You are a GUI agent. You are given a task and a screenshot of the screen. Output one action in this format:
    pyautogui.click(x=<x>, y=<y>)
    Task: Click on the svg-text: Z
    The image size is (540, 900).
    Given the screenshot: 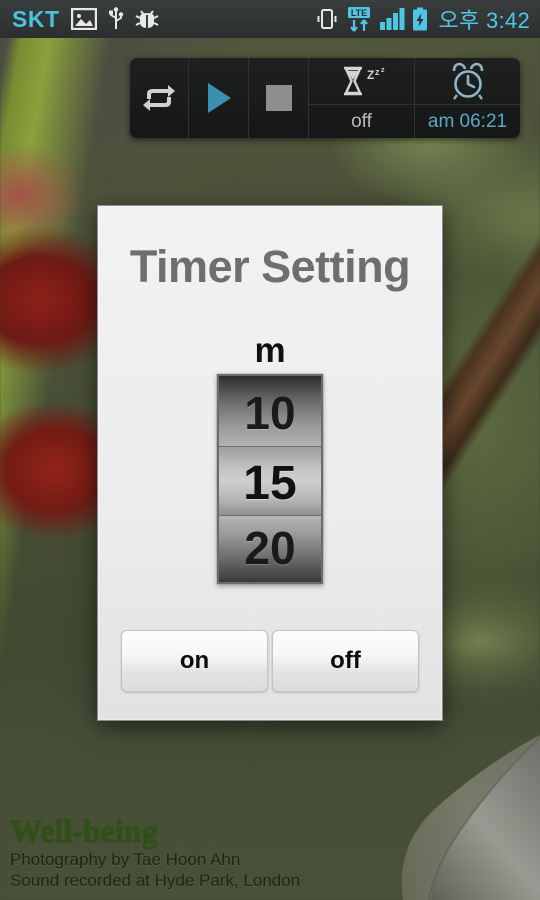 What is the action you would take?
    pyautogui.click(x=370, y=75)
    